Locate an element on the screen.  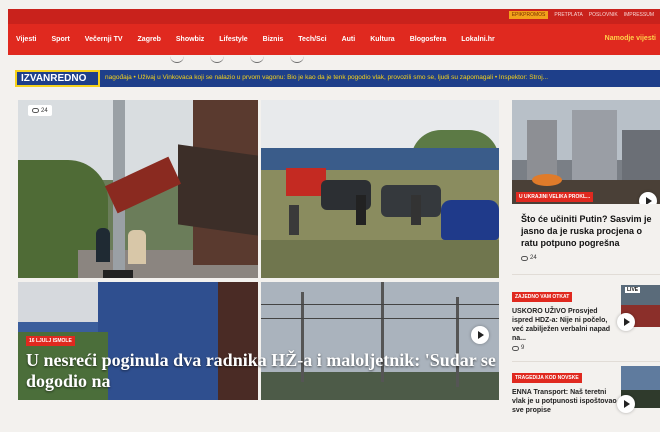
nav-item-blogosfera: Blogosfera is located at coordinates (428, 39).